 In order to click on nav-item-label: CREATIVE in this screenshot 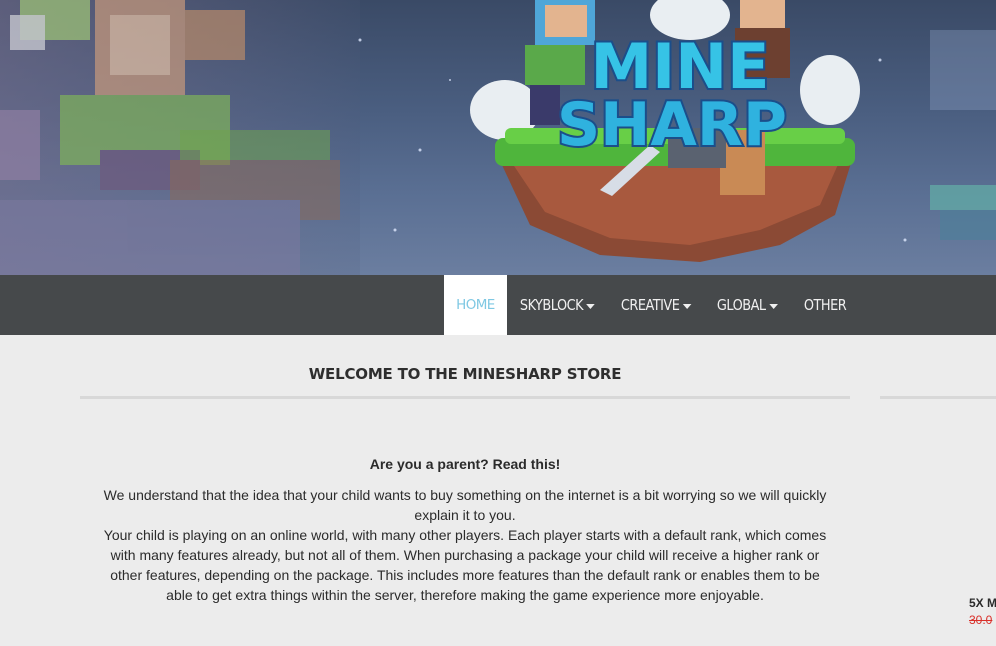, I will do `click(650, 305)`.